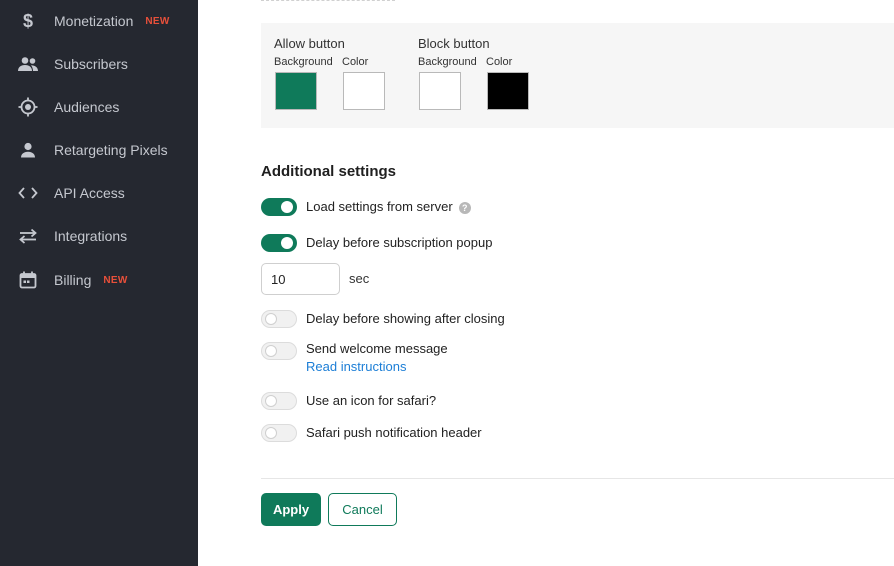 This screenshot has width=894, height=566. Describe the element at coordinates (356, 366) in the screenshot. I see `read-instructions-link: Read instructions` at that location.